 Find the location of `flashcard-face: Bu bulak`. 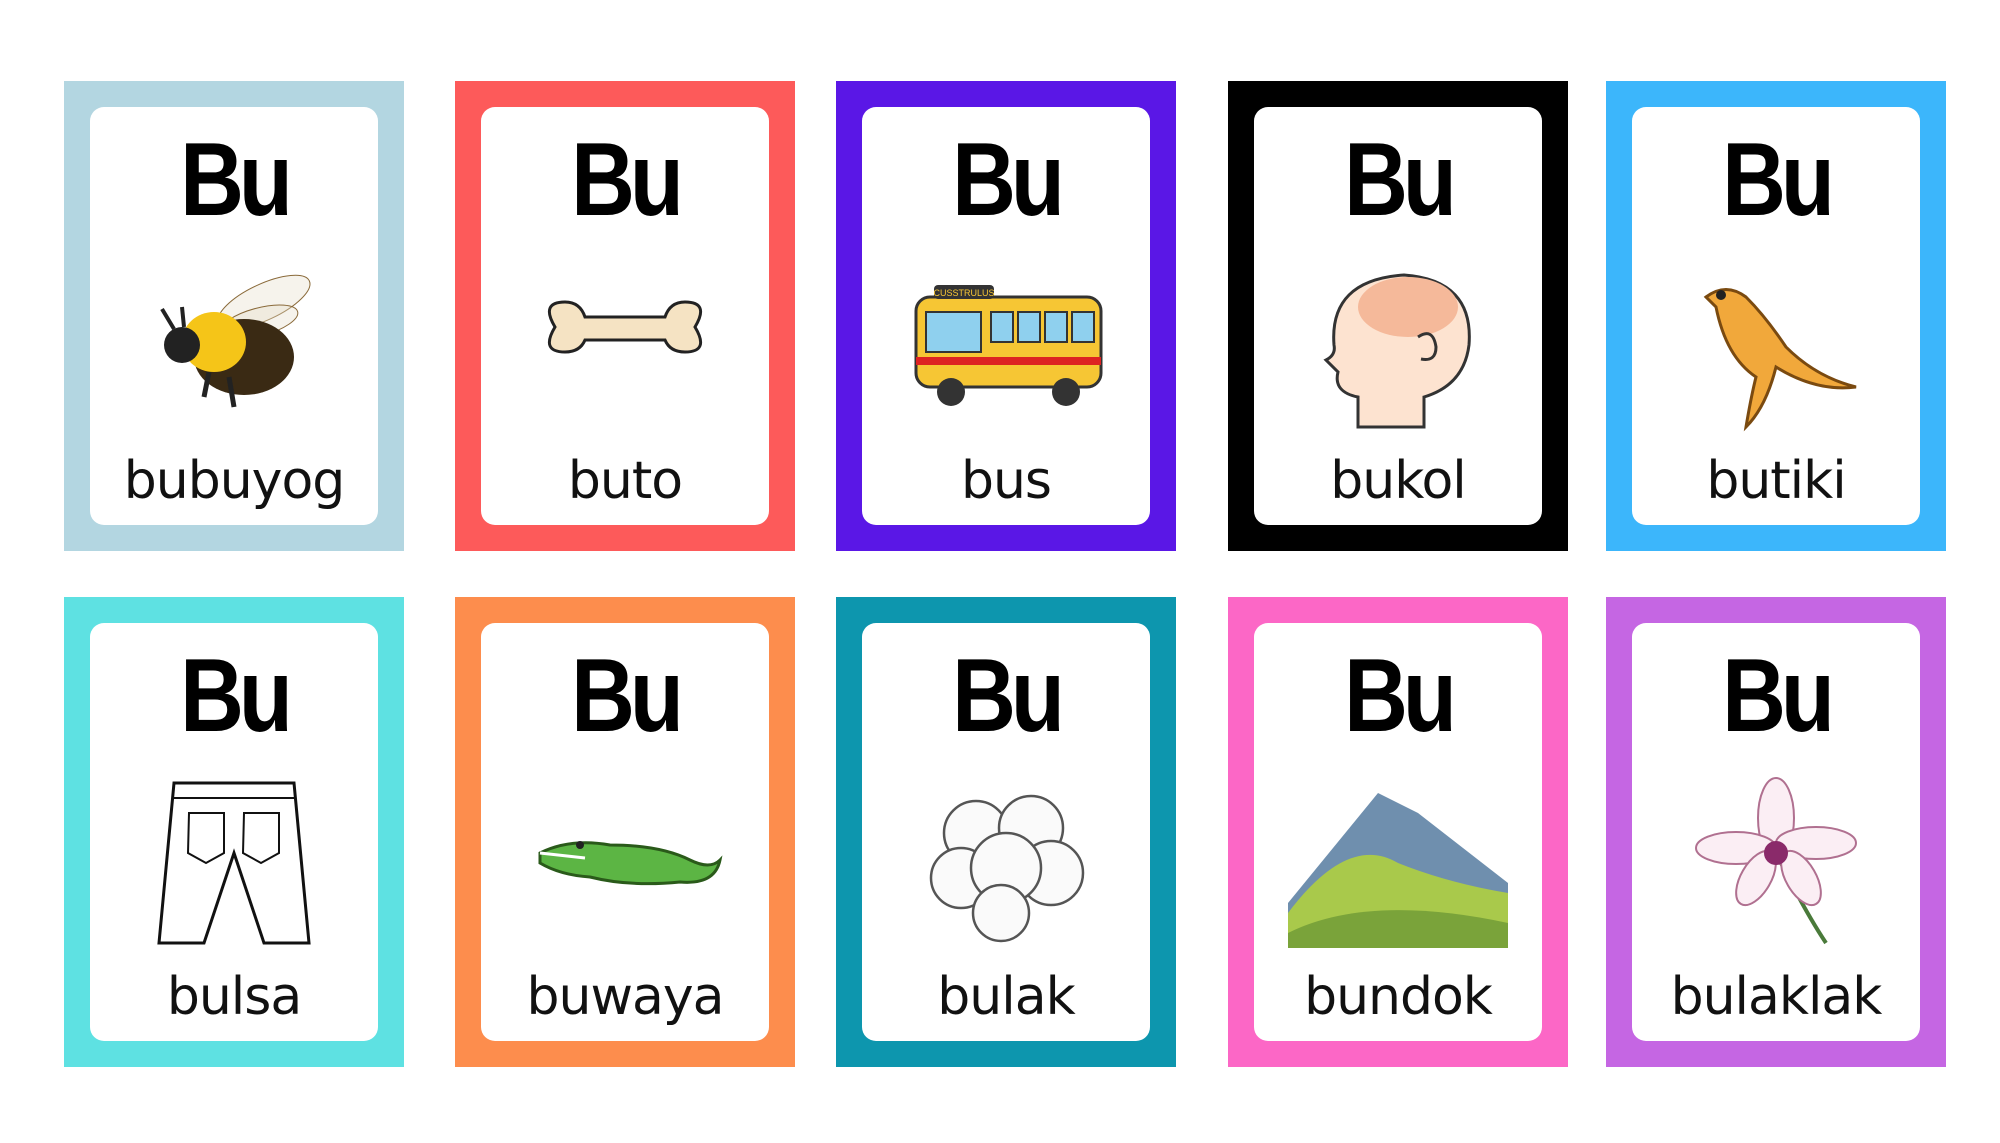

flashcard-face: Bu bulak is located at coordinates (1006, 832).